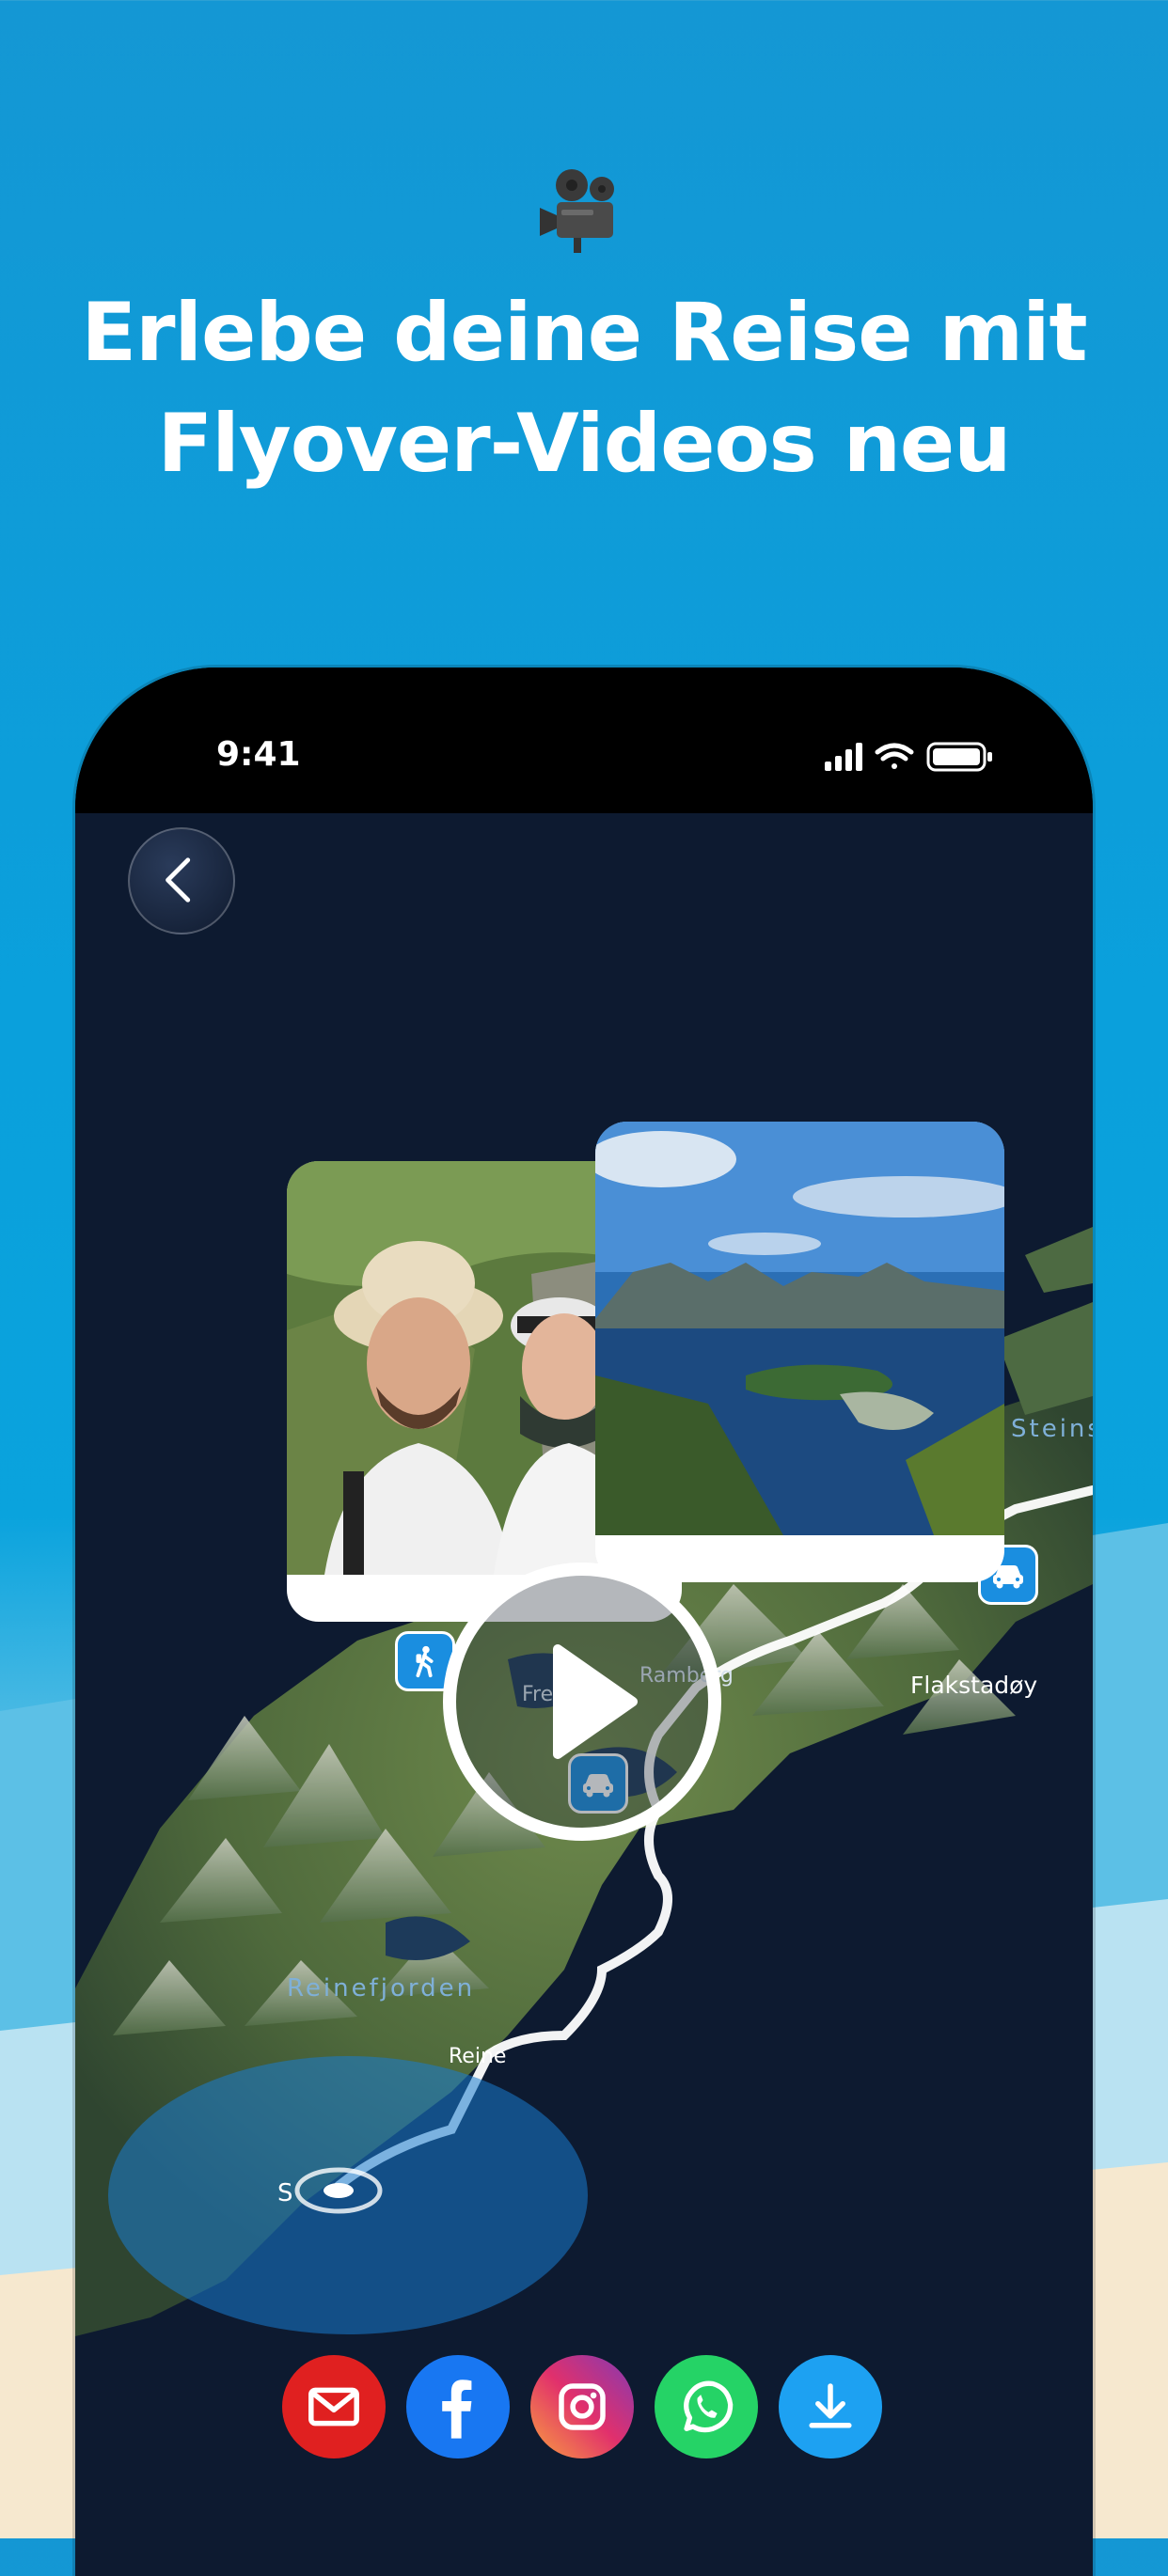  Describe the element at coordinates (894, 756) in the screenshot. I see `wifi-icon` at that location.